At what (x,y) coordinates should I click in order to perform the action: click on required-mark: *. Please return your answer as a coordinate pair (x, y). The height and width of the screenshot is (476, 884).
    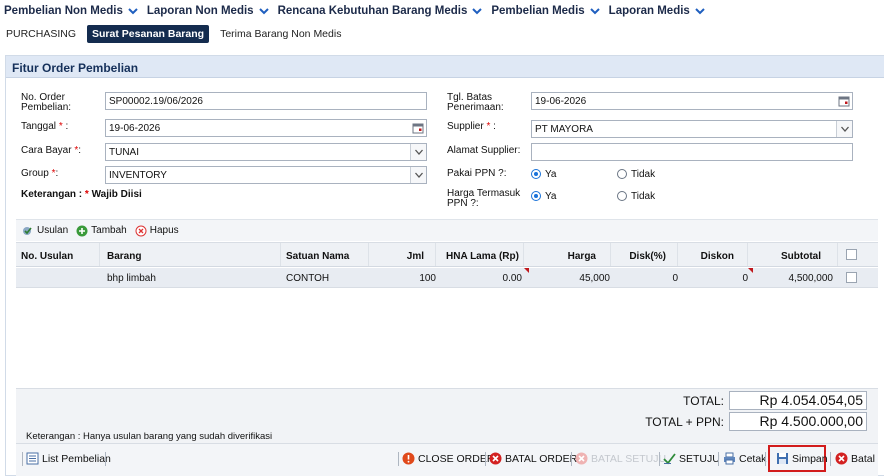
    Looking at the image, I should click on (60, 126).